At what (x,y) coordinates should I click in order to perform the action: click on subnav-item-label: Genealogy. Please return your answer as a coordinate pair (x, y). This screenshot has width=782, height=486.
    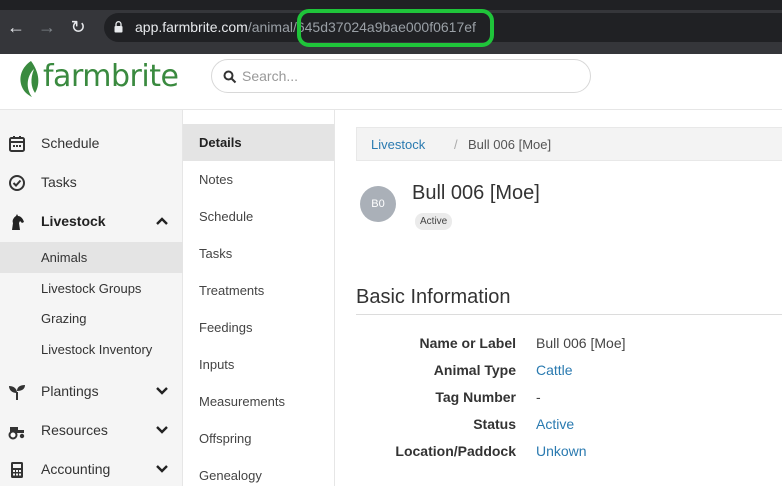
    Looking at the image, I should click on (230, 475).